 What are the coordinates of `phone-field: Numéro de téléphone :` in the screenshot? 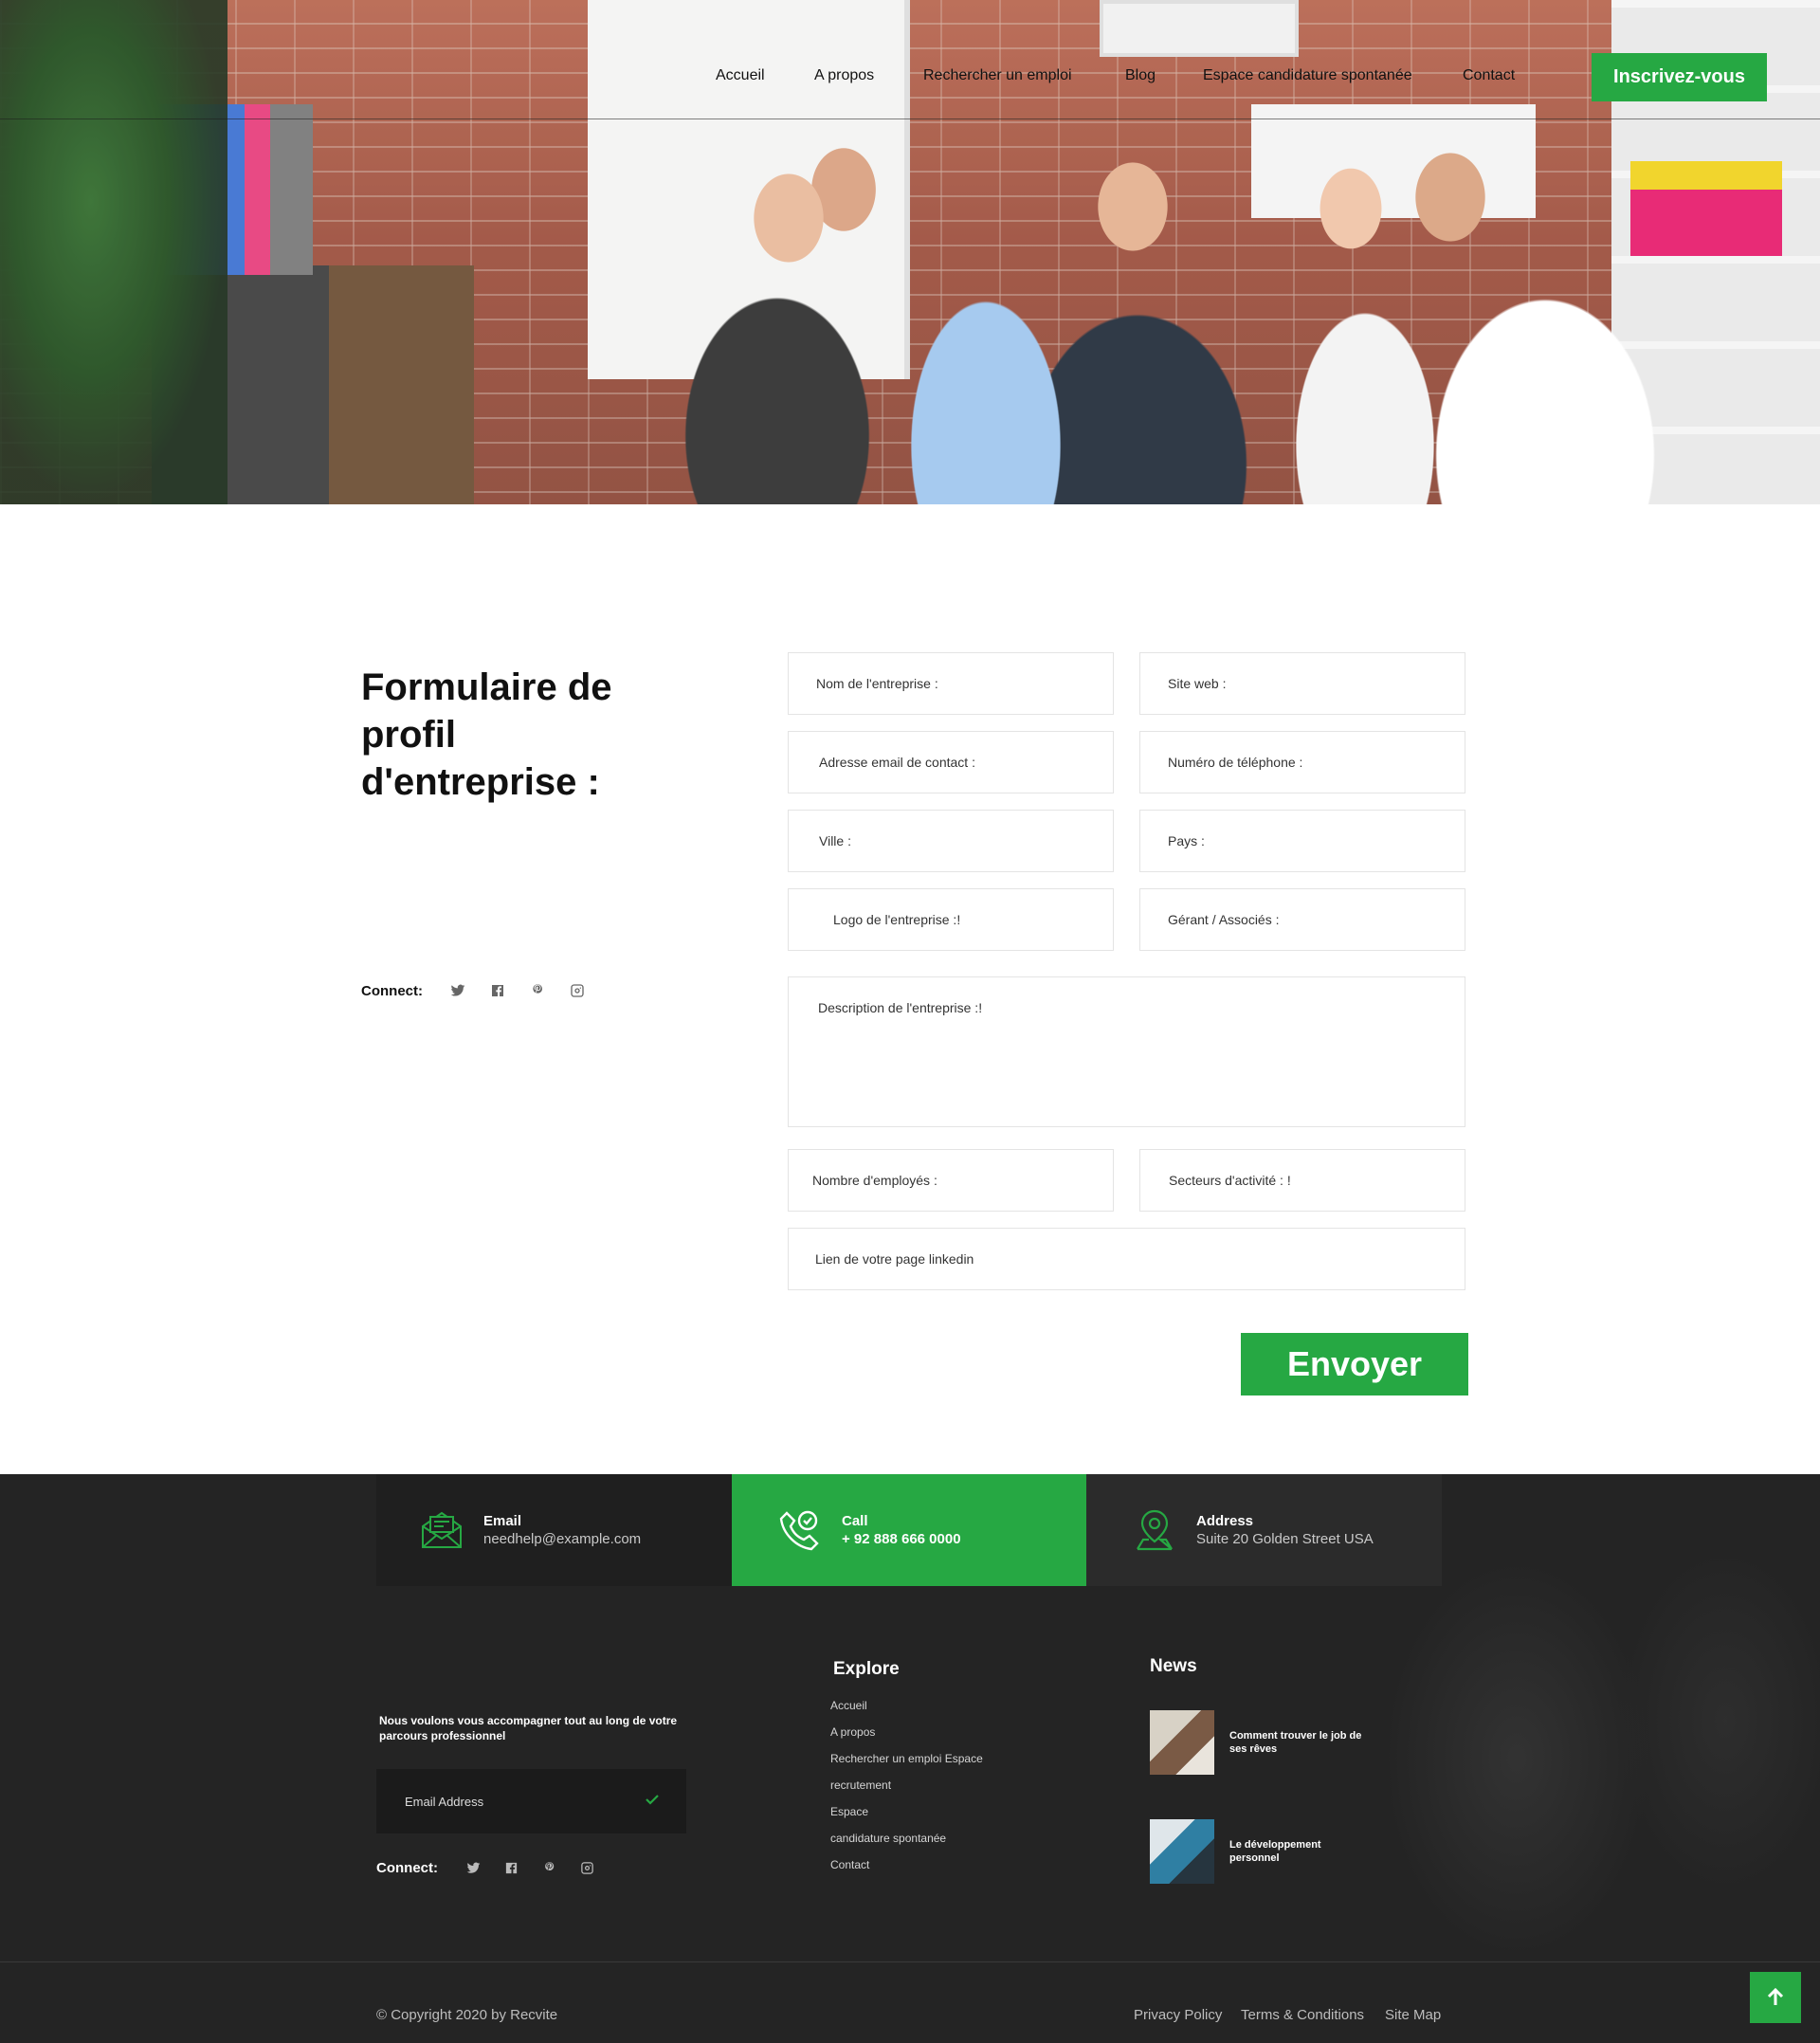 It's located at (1302, 762).